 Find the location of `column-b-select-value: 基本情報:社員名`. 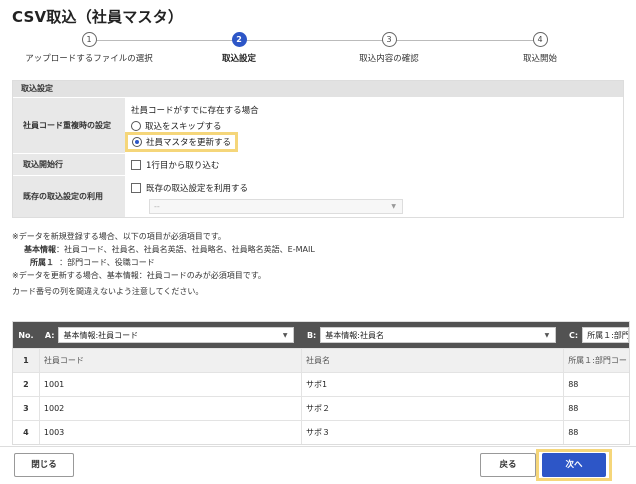

column-b-select-value: 基本情報:社員名 is located at coordinates (354, 335).